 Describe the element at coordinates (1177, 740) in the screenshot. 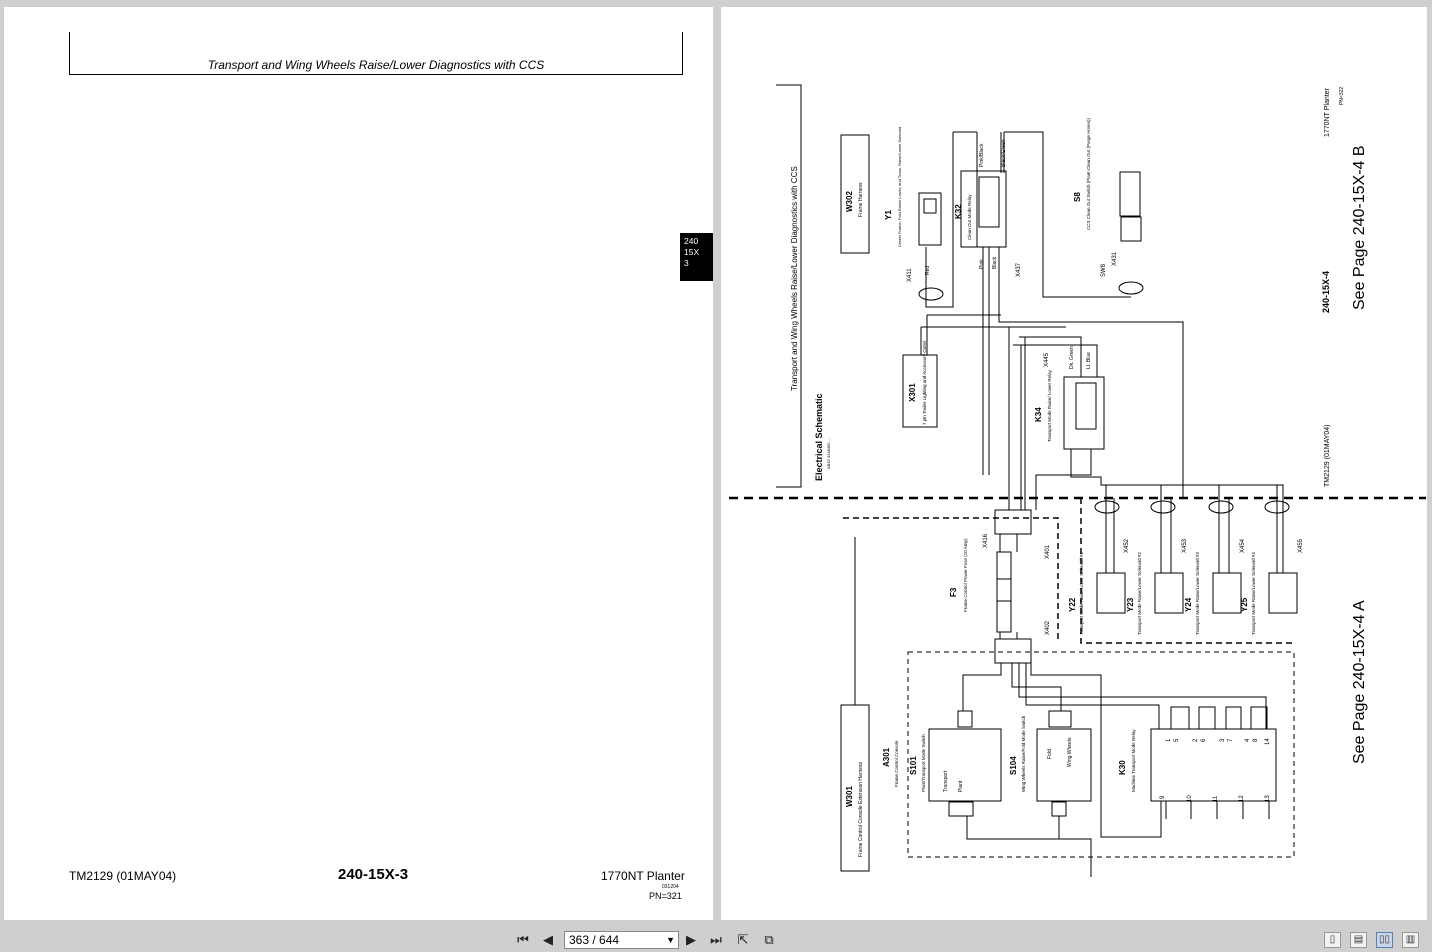

I see `k30-pin-5: 5` at that location.